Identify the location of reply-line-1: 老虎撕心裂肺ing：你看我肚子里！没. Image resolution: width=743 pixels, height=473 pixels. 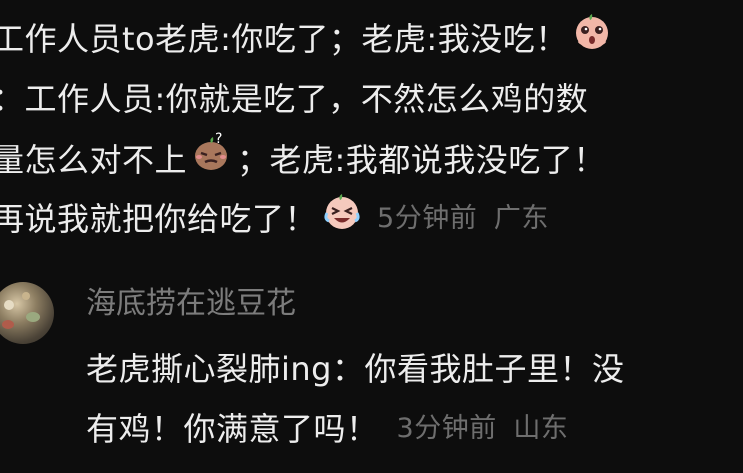
(355, 369).